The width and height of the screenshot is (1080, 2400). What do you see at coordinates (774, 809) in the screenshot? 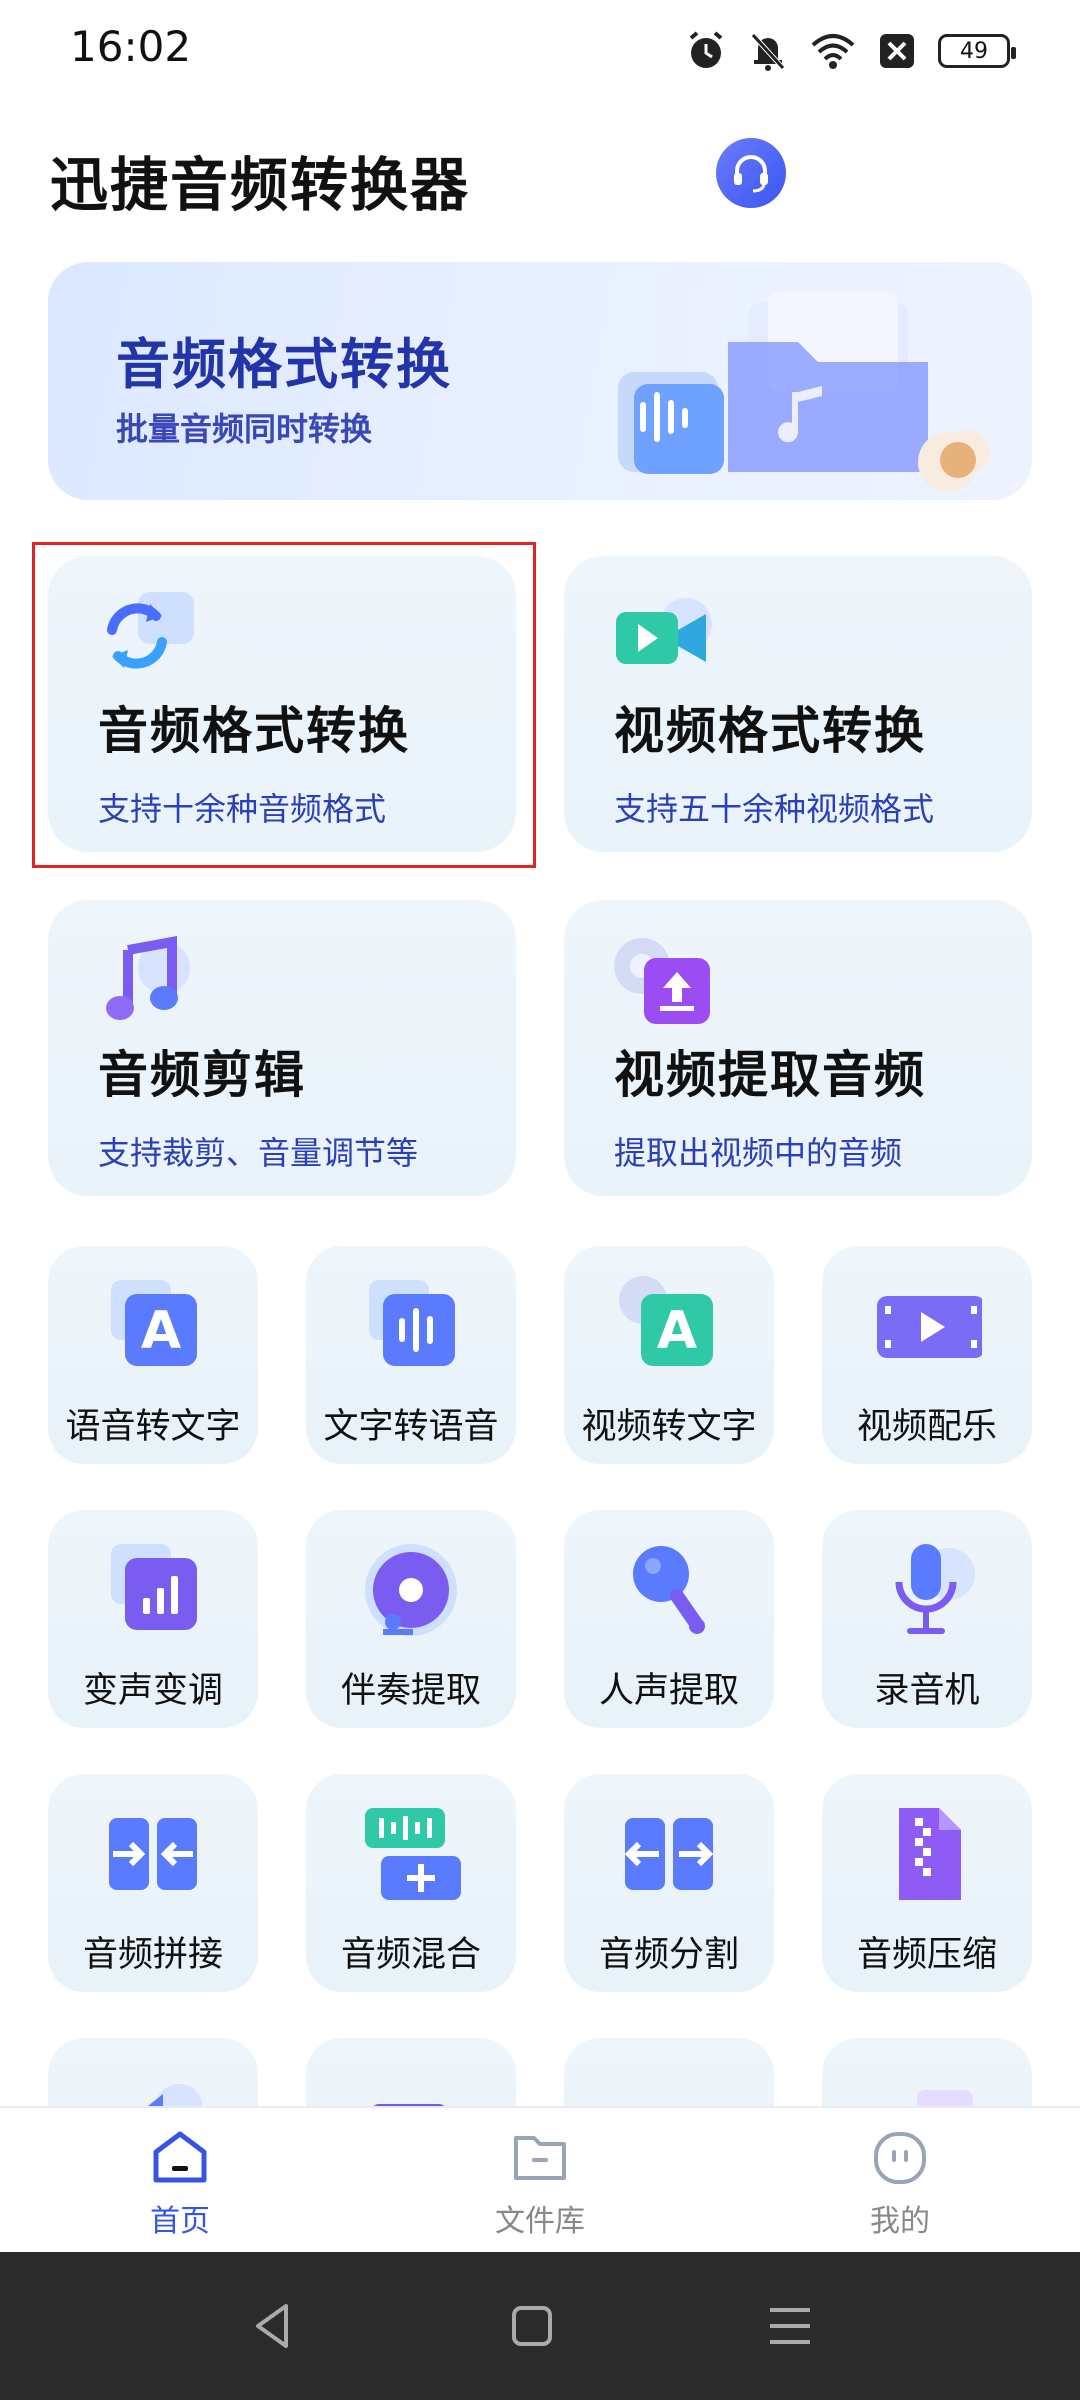
I see `card-subtitle: 支持五十余种视频格式` at bounding box center [774, 809].